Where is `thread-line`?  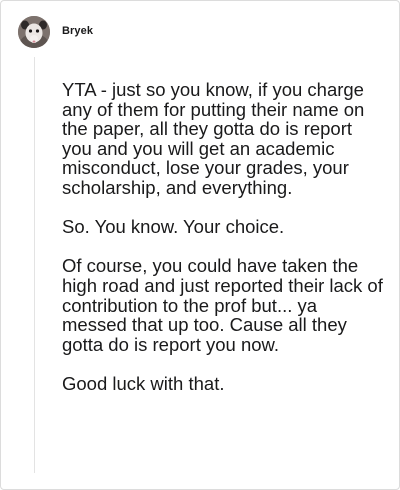 thread-line is located at coordinates (34, 265).